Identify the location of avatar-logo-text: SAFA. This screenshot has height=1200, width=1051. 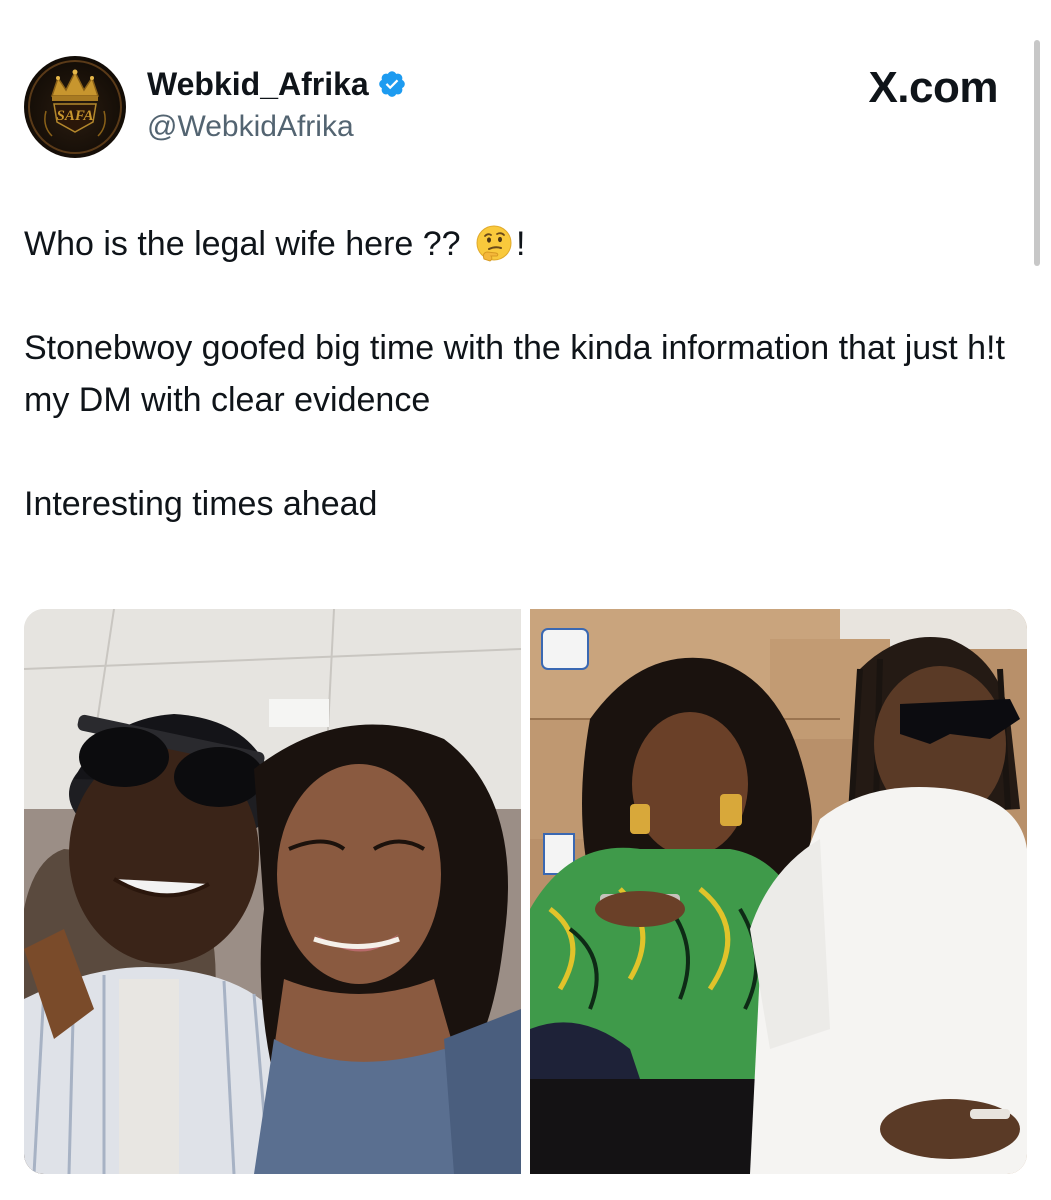
(75, 116).